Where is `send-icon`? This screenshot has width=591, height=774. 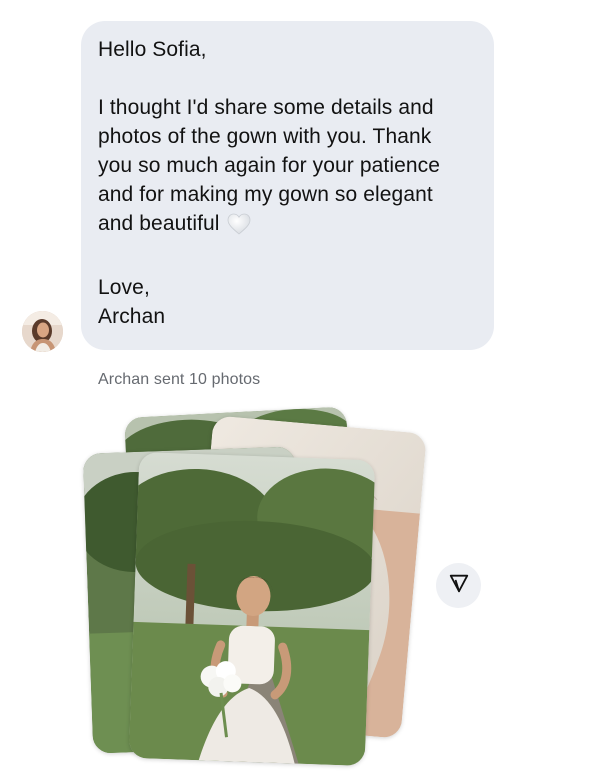 send-icon is located at coordinates (459, 585).